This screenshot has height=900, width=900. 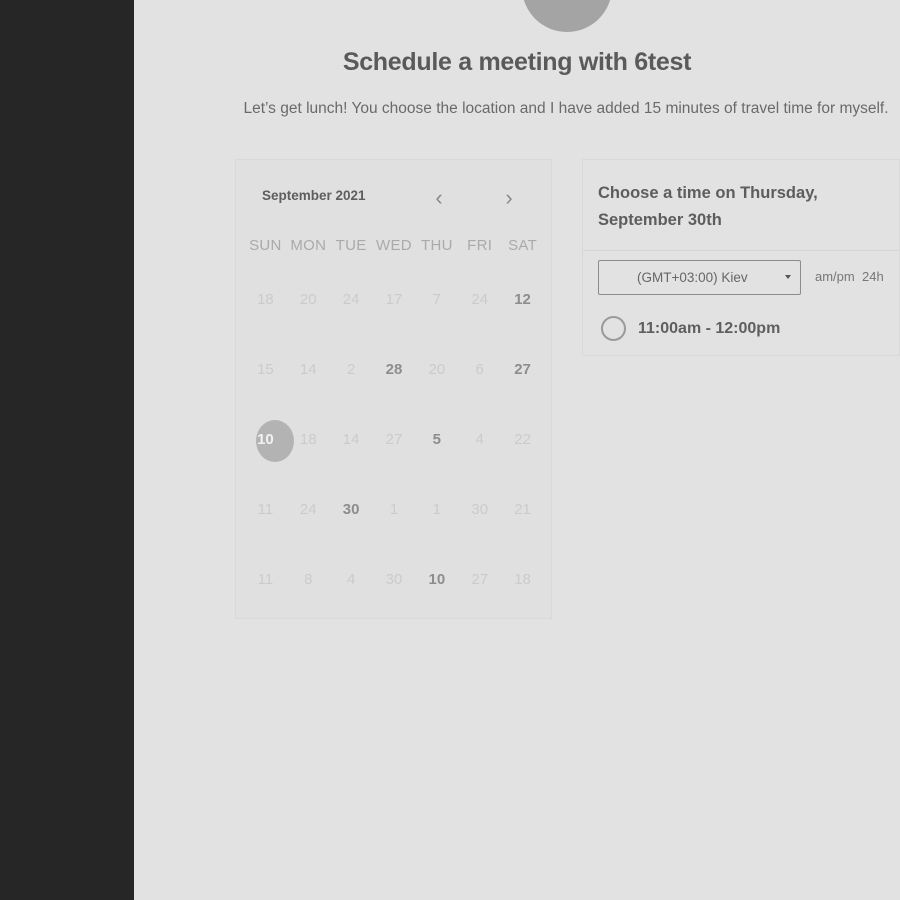 I want to click on page-title: Schedule a meeting with 6test, so click(x=517, y=62).